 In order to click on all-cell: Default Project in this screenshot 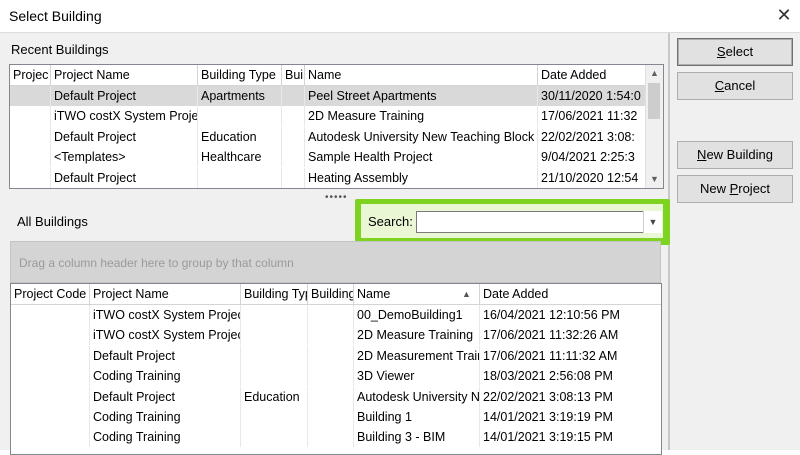, I will do `click(165, 355)`.